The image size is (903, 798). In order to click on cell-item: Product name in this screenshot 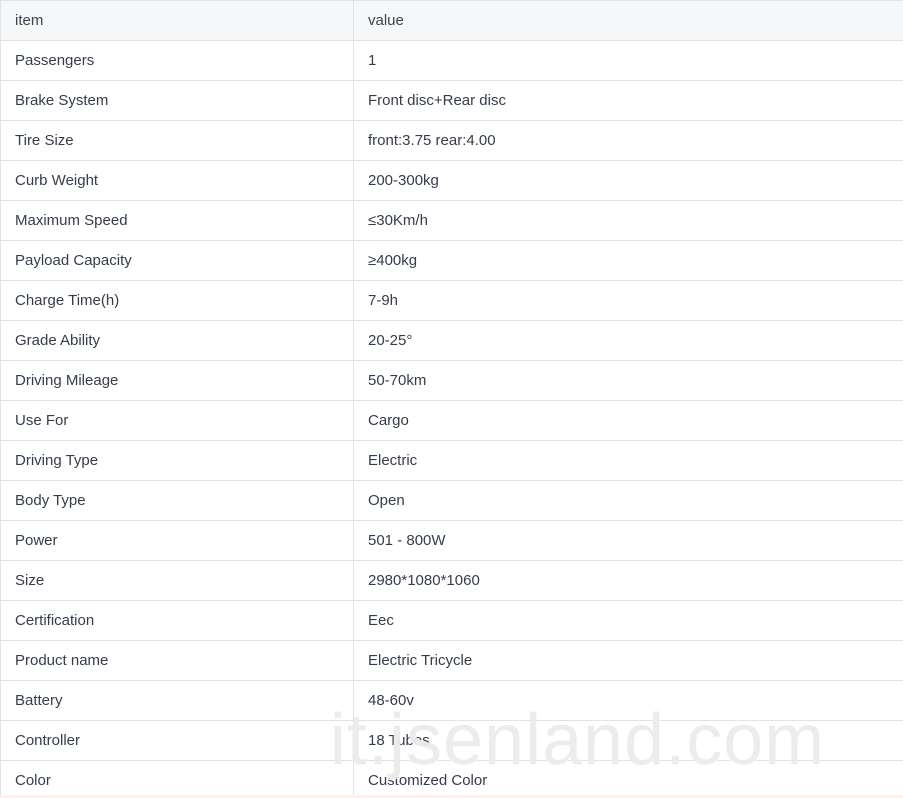, I will do `click(177, 660)`.